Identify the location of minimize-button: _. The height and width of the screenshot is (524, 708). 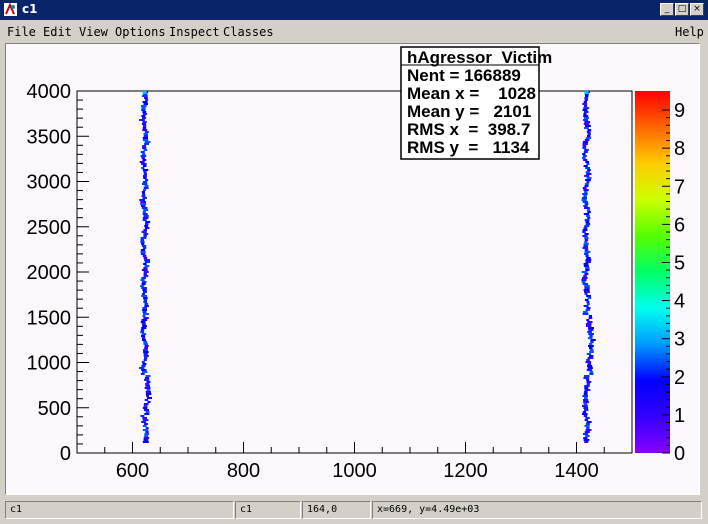
(667, 9).